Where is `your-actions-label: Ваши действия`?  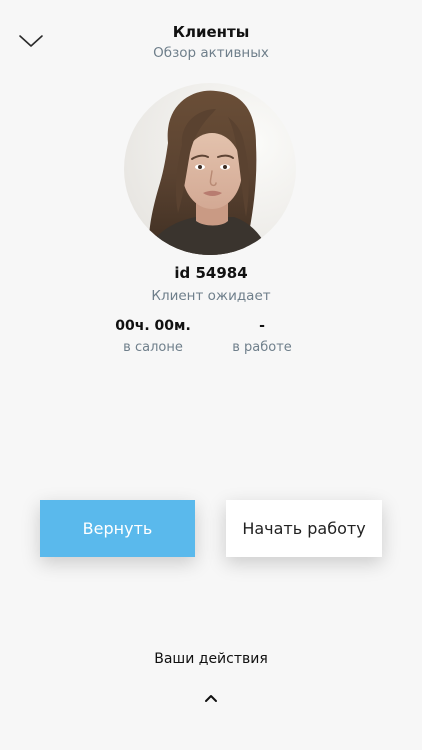 your-actions-label: Ваши действия is located at coordinates (211, 659).